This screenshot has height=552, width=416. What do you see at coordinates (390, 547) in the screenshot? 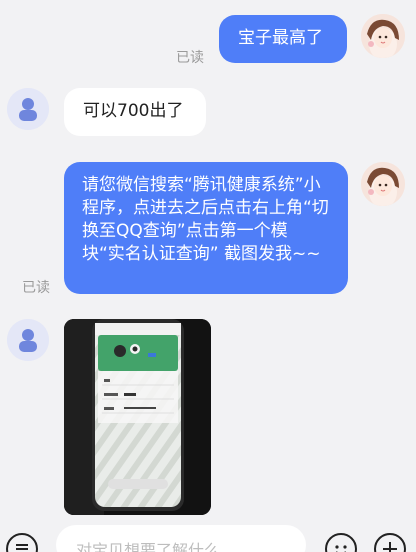
I see `plus-icon` at bounding box center [390, 547].